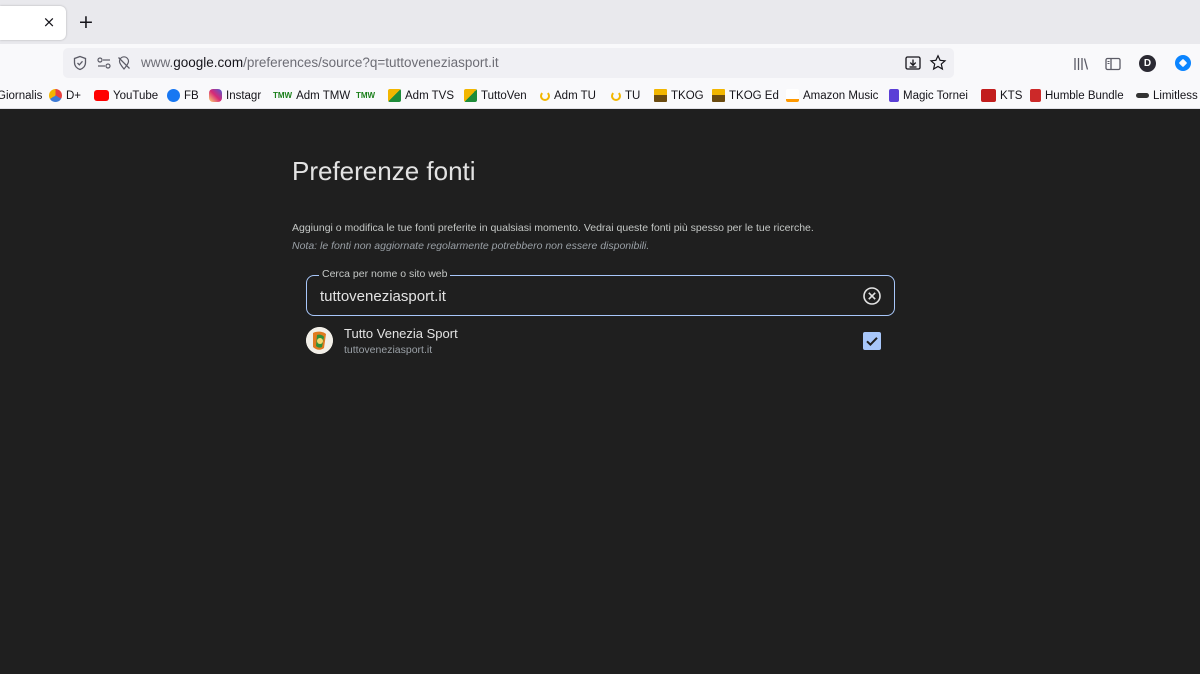 Image resolution: width=1200 pixels, height=674 pixels. What do you see at coordinates (504, 95) in the screenshot?
I see `bookmark-label: TuttoVen` at bounding box center [504, 95].